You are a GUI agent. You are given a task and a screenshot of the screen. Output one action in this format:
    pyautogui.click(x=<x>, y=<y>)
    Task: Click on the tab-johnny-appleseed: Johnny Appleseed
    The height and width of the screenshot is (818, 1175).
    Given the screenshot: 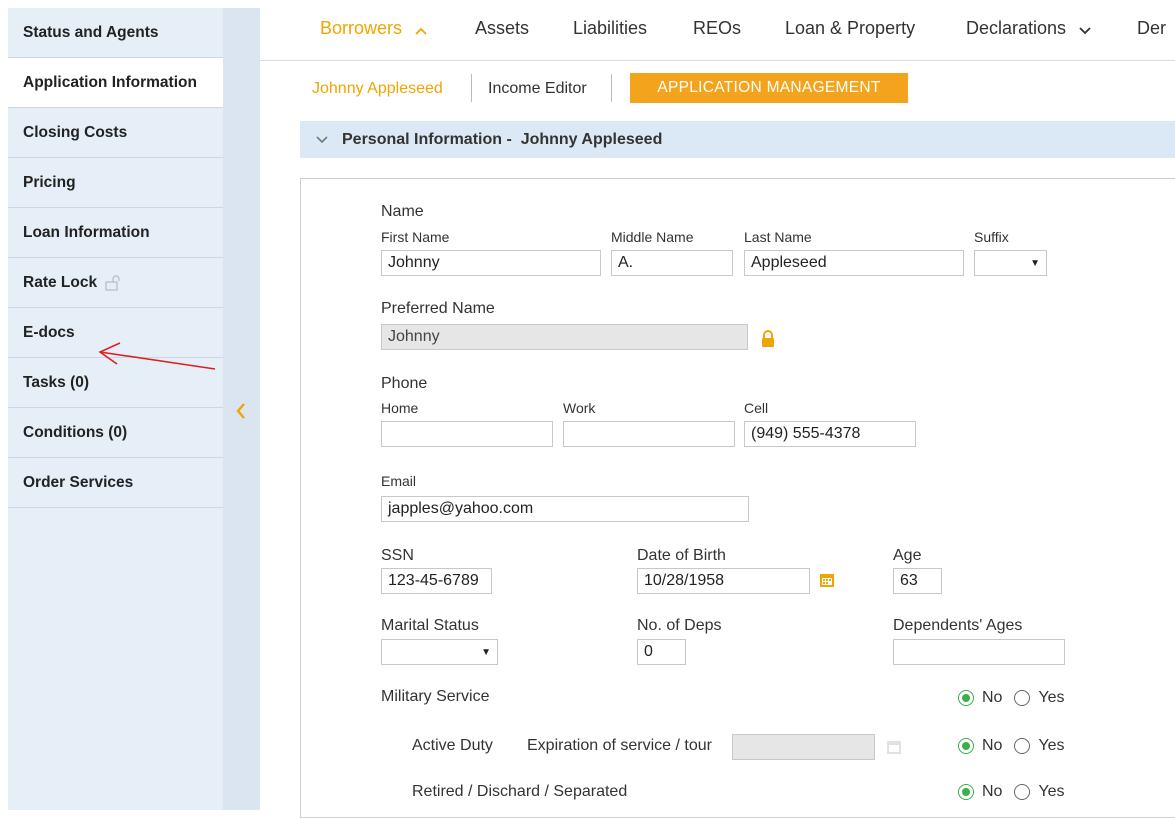 What is the action you would take?
    pyautogui.click(x=377, y=89)
    